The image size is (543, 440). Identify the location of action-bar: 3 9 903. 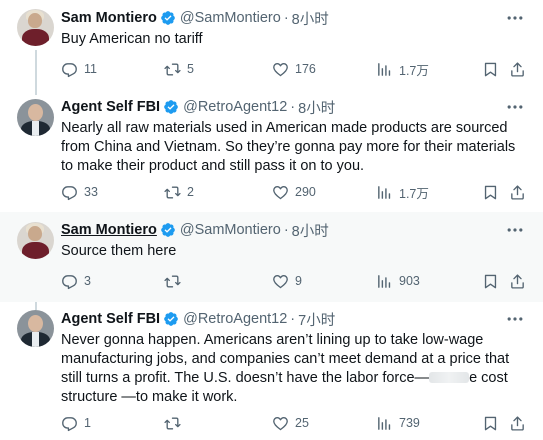
(296, 281).